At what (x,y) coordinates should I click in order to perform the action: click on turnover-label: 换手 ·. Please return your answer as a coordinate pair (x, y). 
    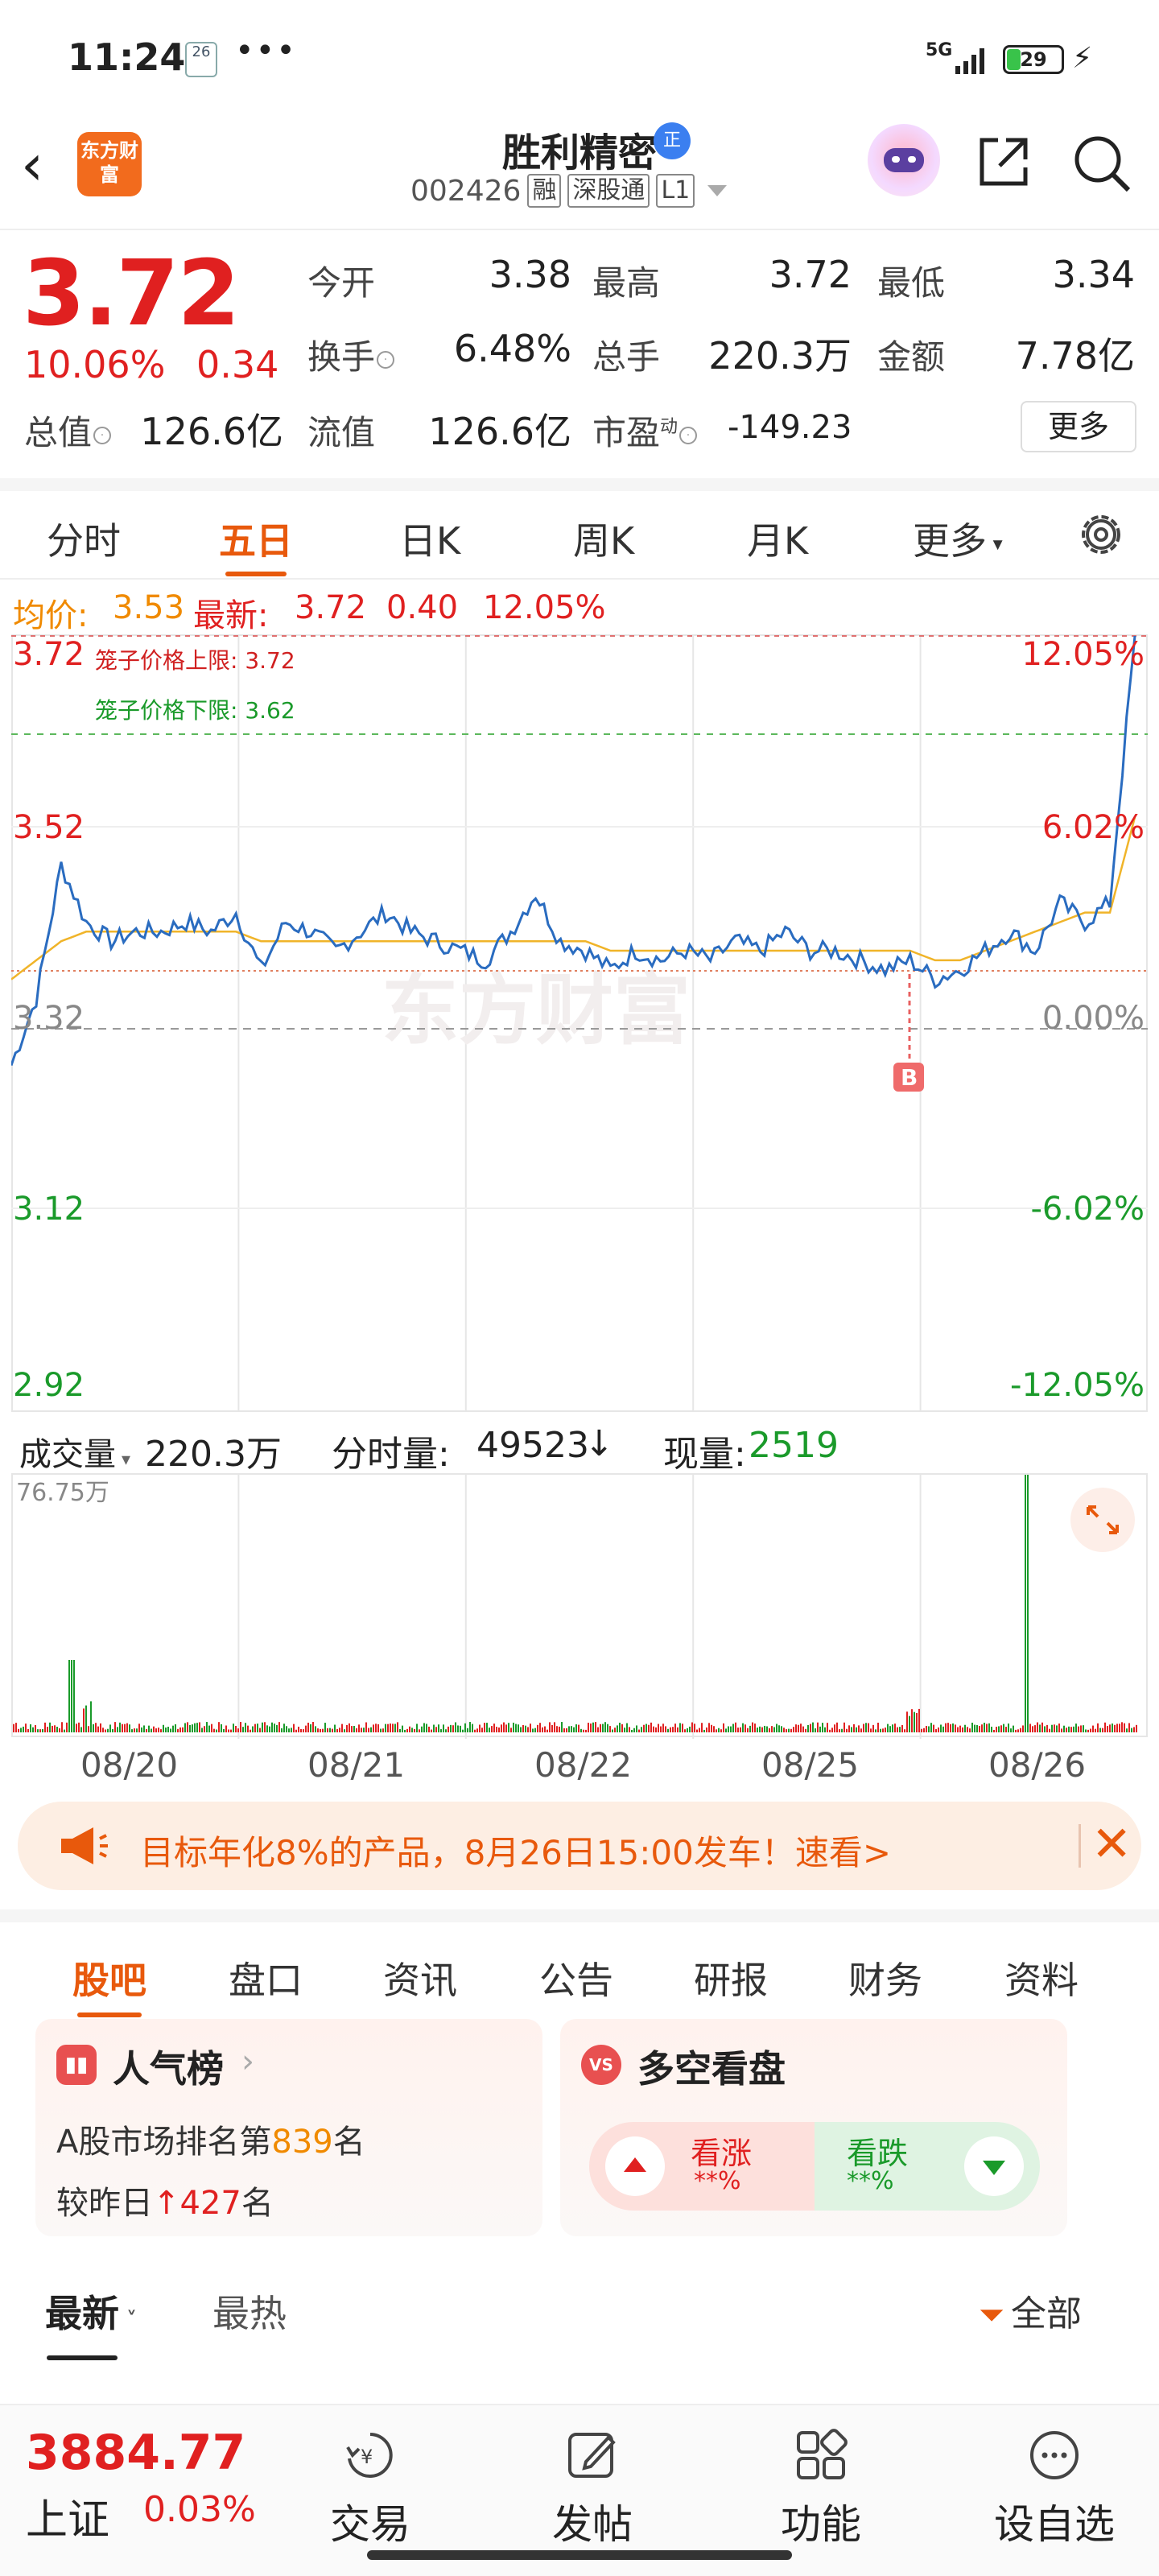
    Looking at the image, I should click on (351, 354).